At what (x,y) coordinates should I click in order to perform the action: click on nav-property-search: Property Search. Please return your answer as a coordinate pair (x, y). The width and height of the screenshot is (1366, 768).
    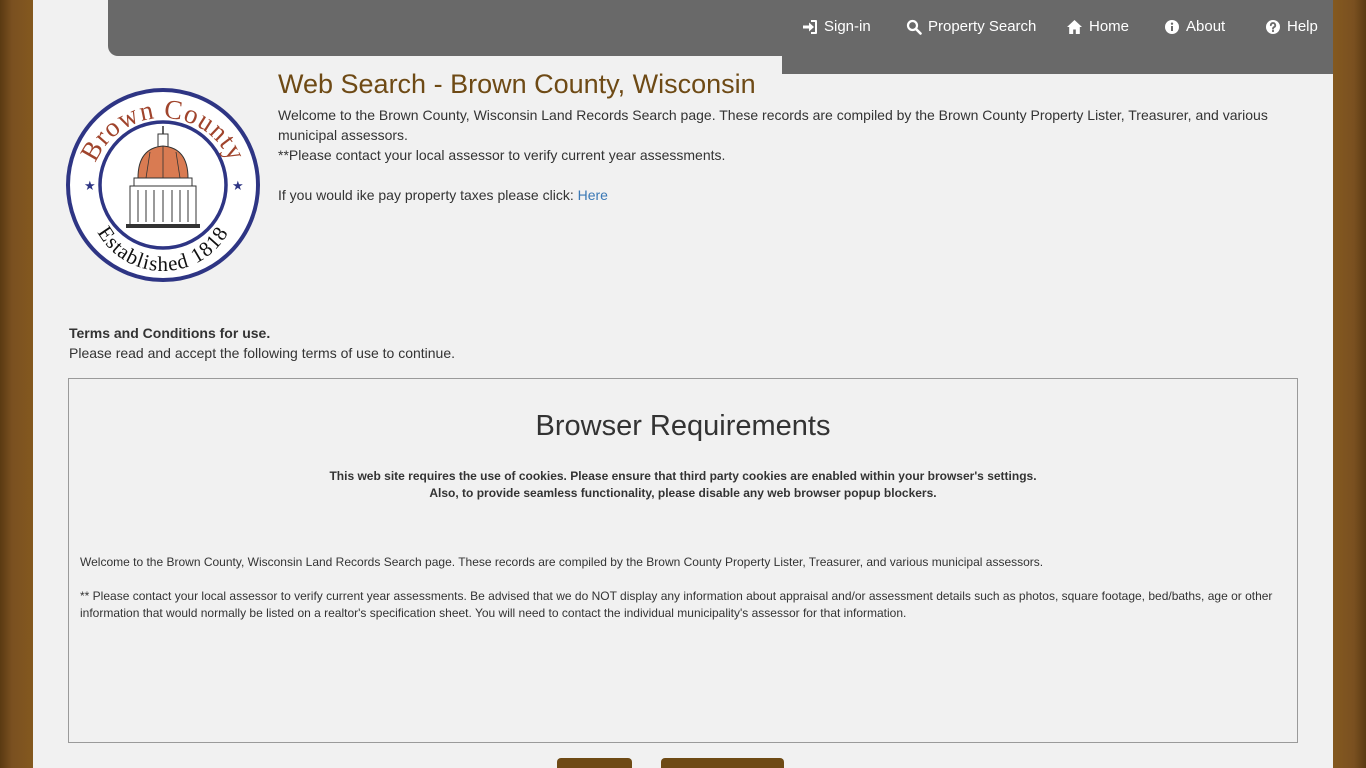
    Looking at the image, I should click on (971, 27).